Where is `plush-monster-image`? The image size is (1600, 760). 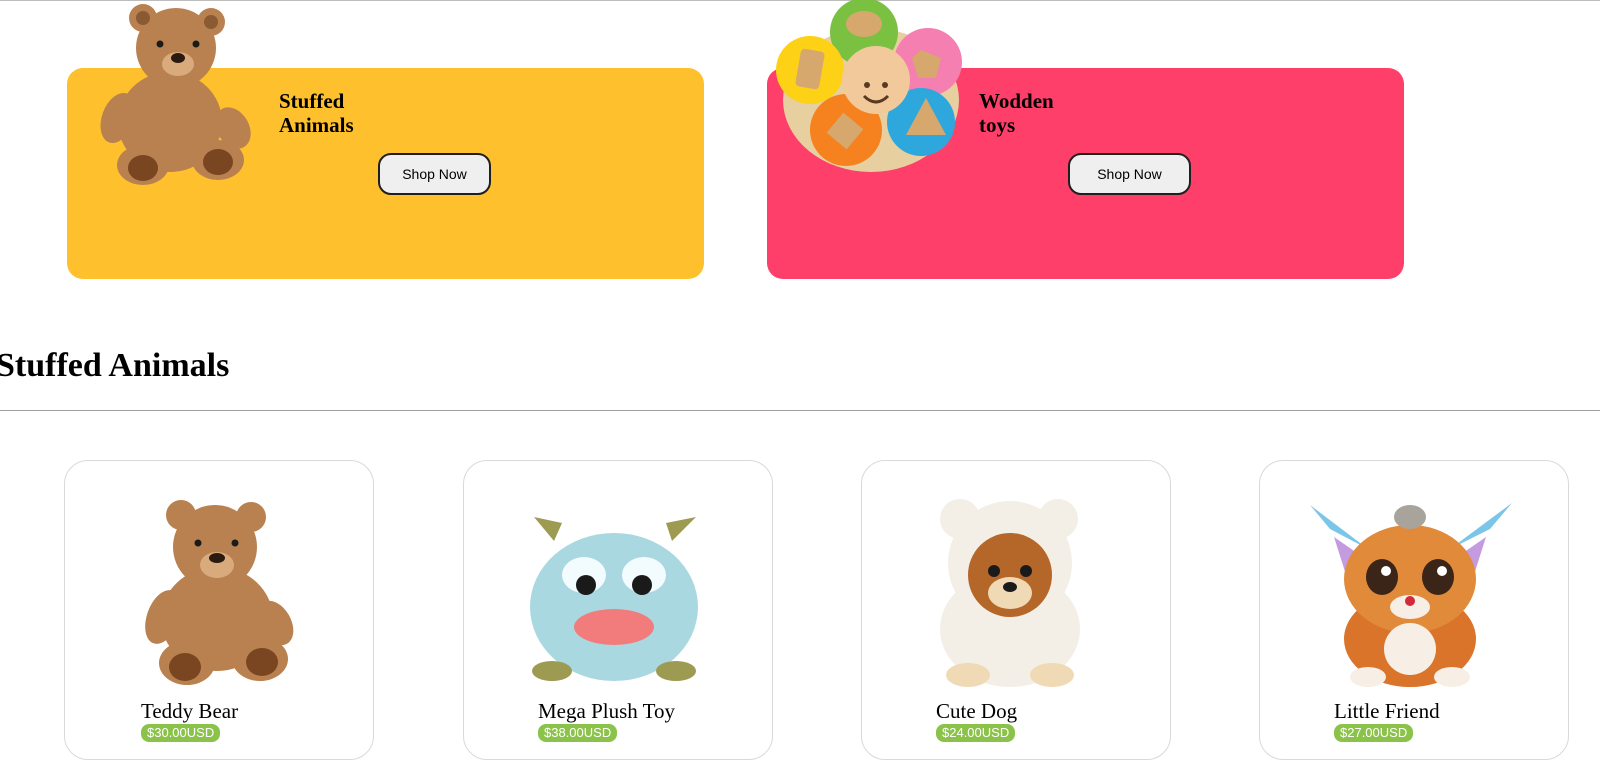 plush-monster-image is located at coordinates (614, 599).